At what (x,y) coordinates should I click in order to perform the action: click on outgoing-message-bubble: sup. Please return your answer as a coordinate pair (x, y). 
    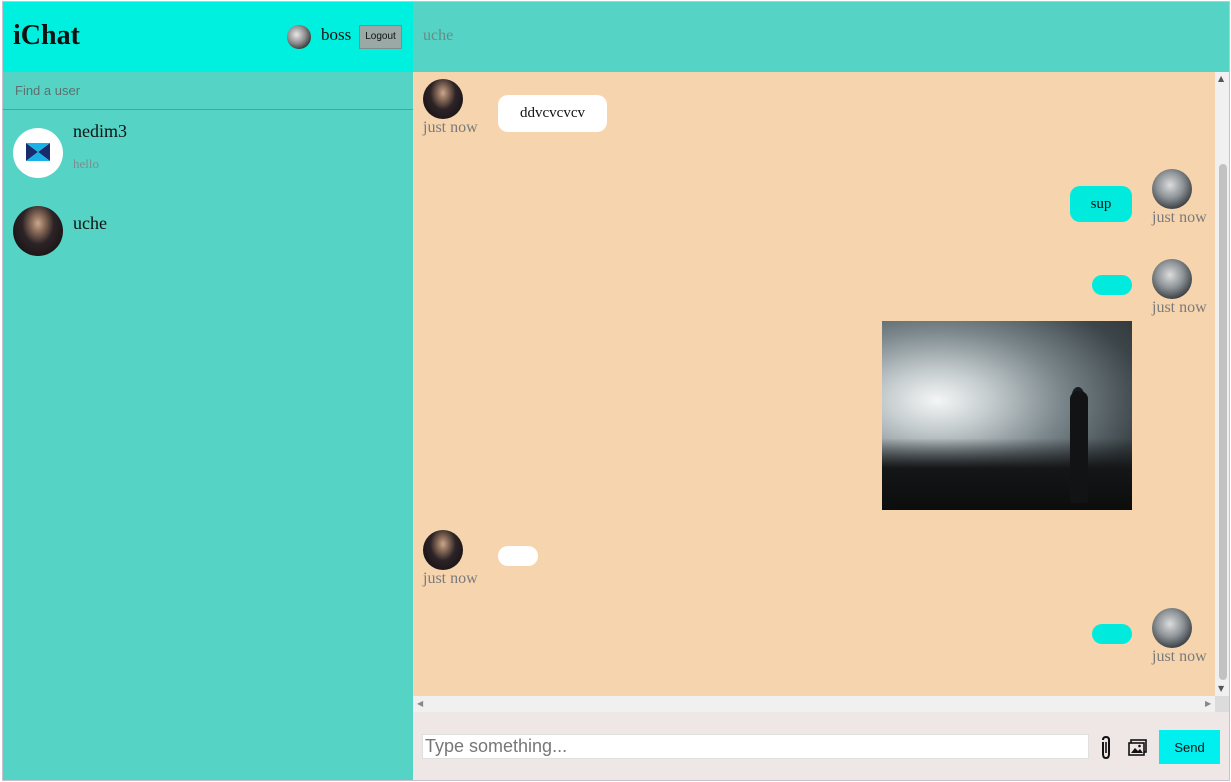
    Looking at the image, I should click on (1101, 204).